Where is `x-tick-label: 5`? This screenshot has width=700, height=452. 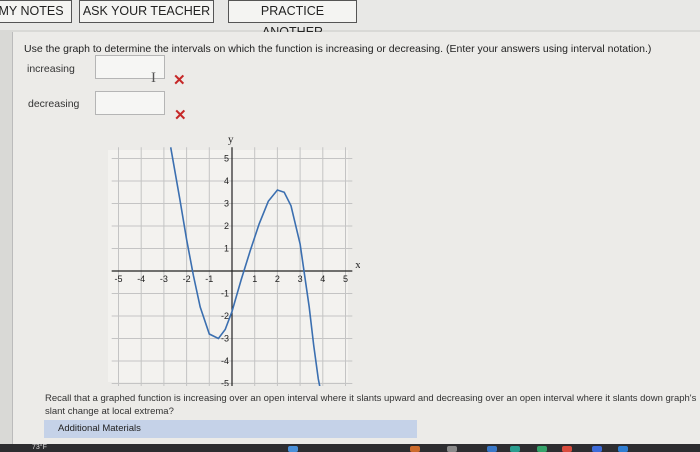 x-tick-label: 5 is located at coordinates (345, 279).